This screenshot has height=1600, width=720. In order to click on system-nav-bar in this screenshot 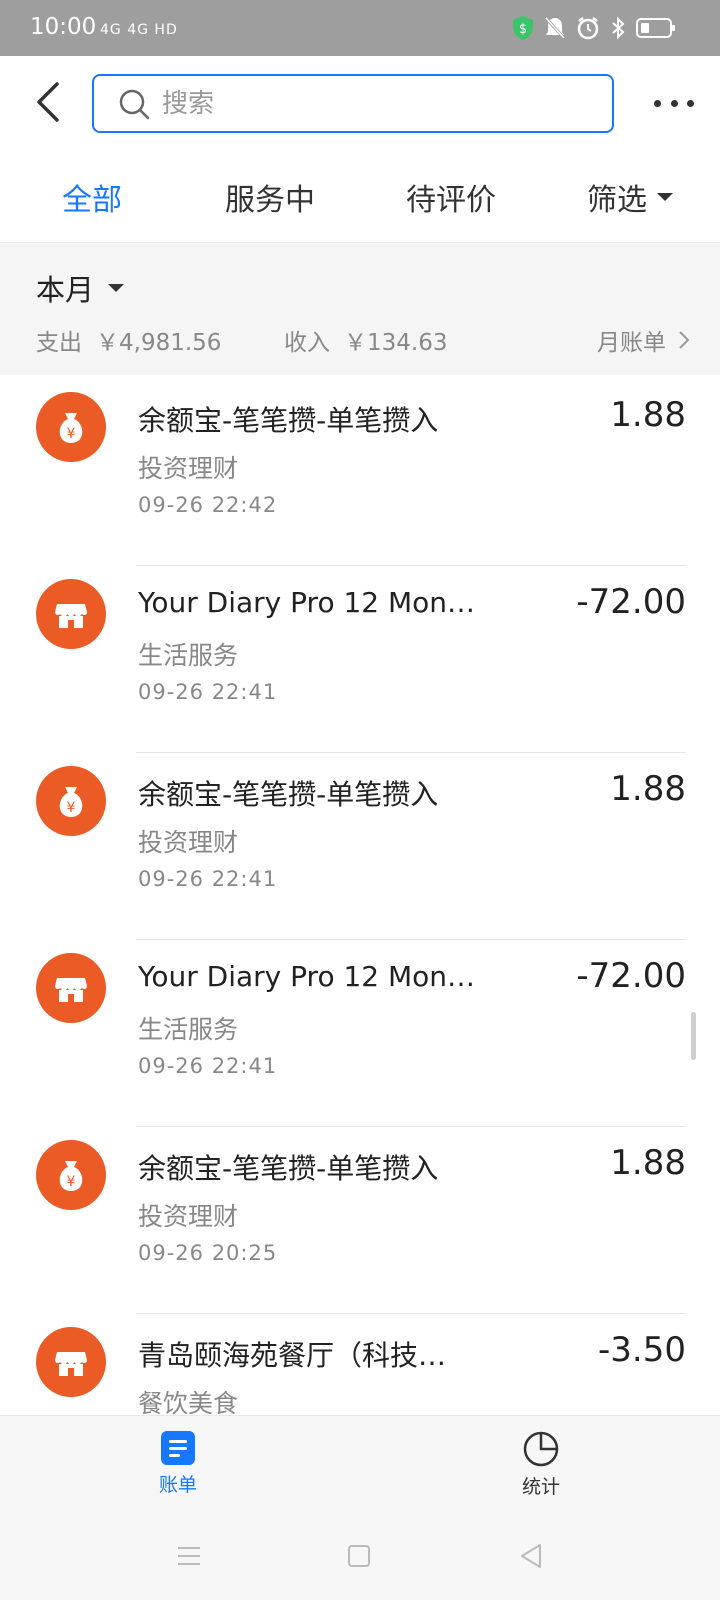, I will do `click(360, 1555)`.